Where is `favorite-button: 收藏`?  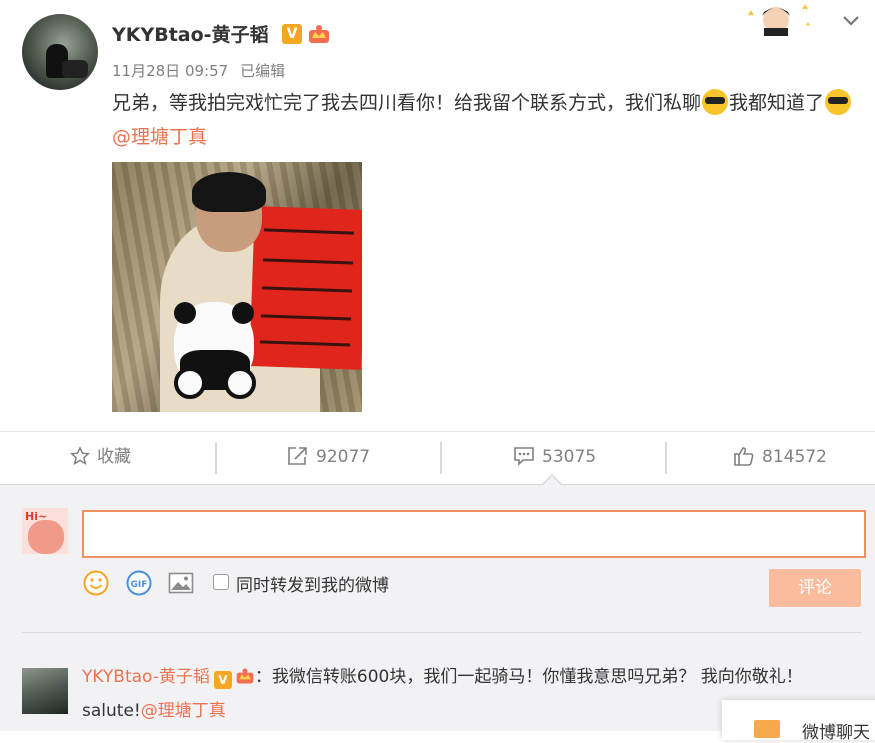 favorite-button: 收藏 is located at coordinates (100, 458).